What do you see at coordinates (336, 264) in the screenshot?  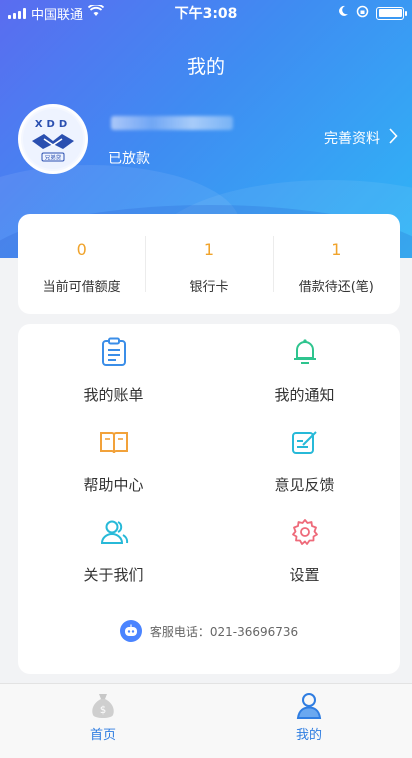 I see `stat-pending-repayment: 1 借款待还(笔)` at bounding box center [336, 264].